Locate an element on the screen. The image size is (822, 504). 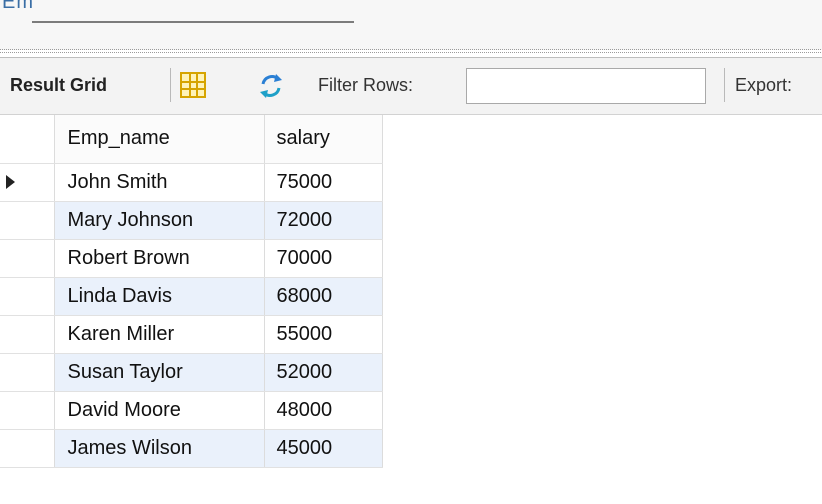
cell-salary: 72000 is located at coordinates (323, 220).